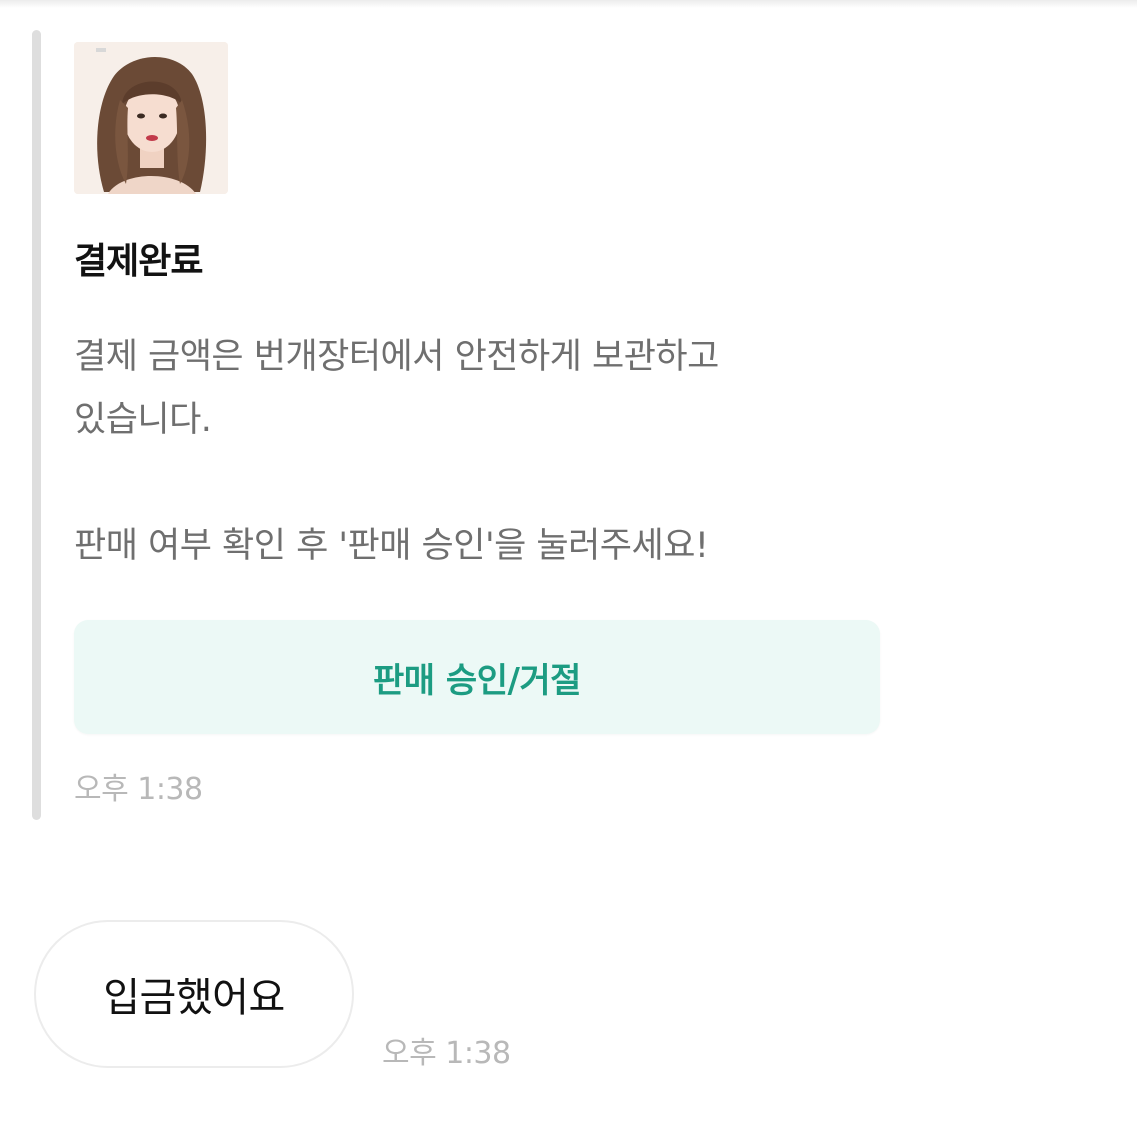 The image size is (1137, 1137). Describe the element at coordinates (143, 420) in the screenshot. I see `card-body-line: 있습니다.` at that location.